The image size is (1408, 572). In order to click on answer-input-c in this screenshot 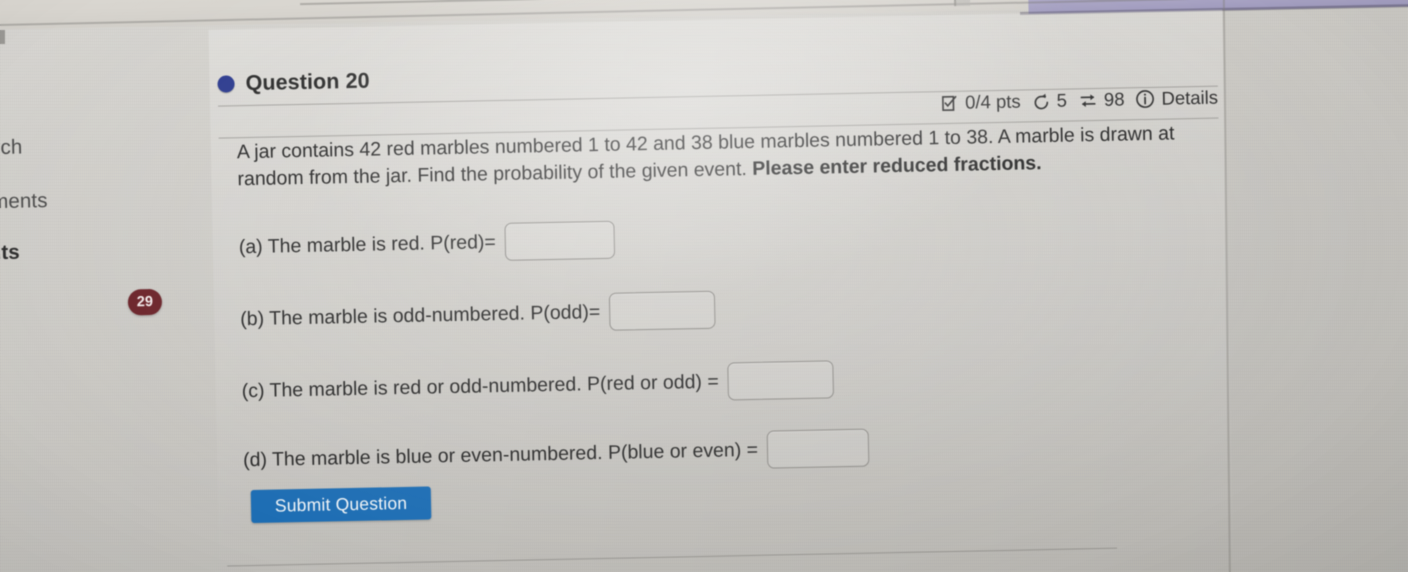, I will do `click(781, 380)`.